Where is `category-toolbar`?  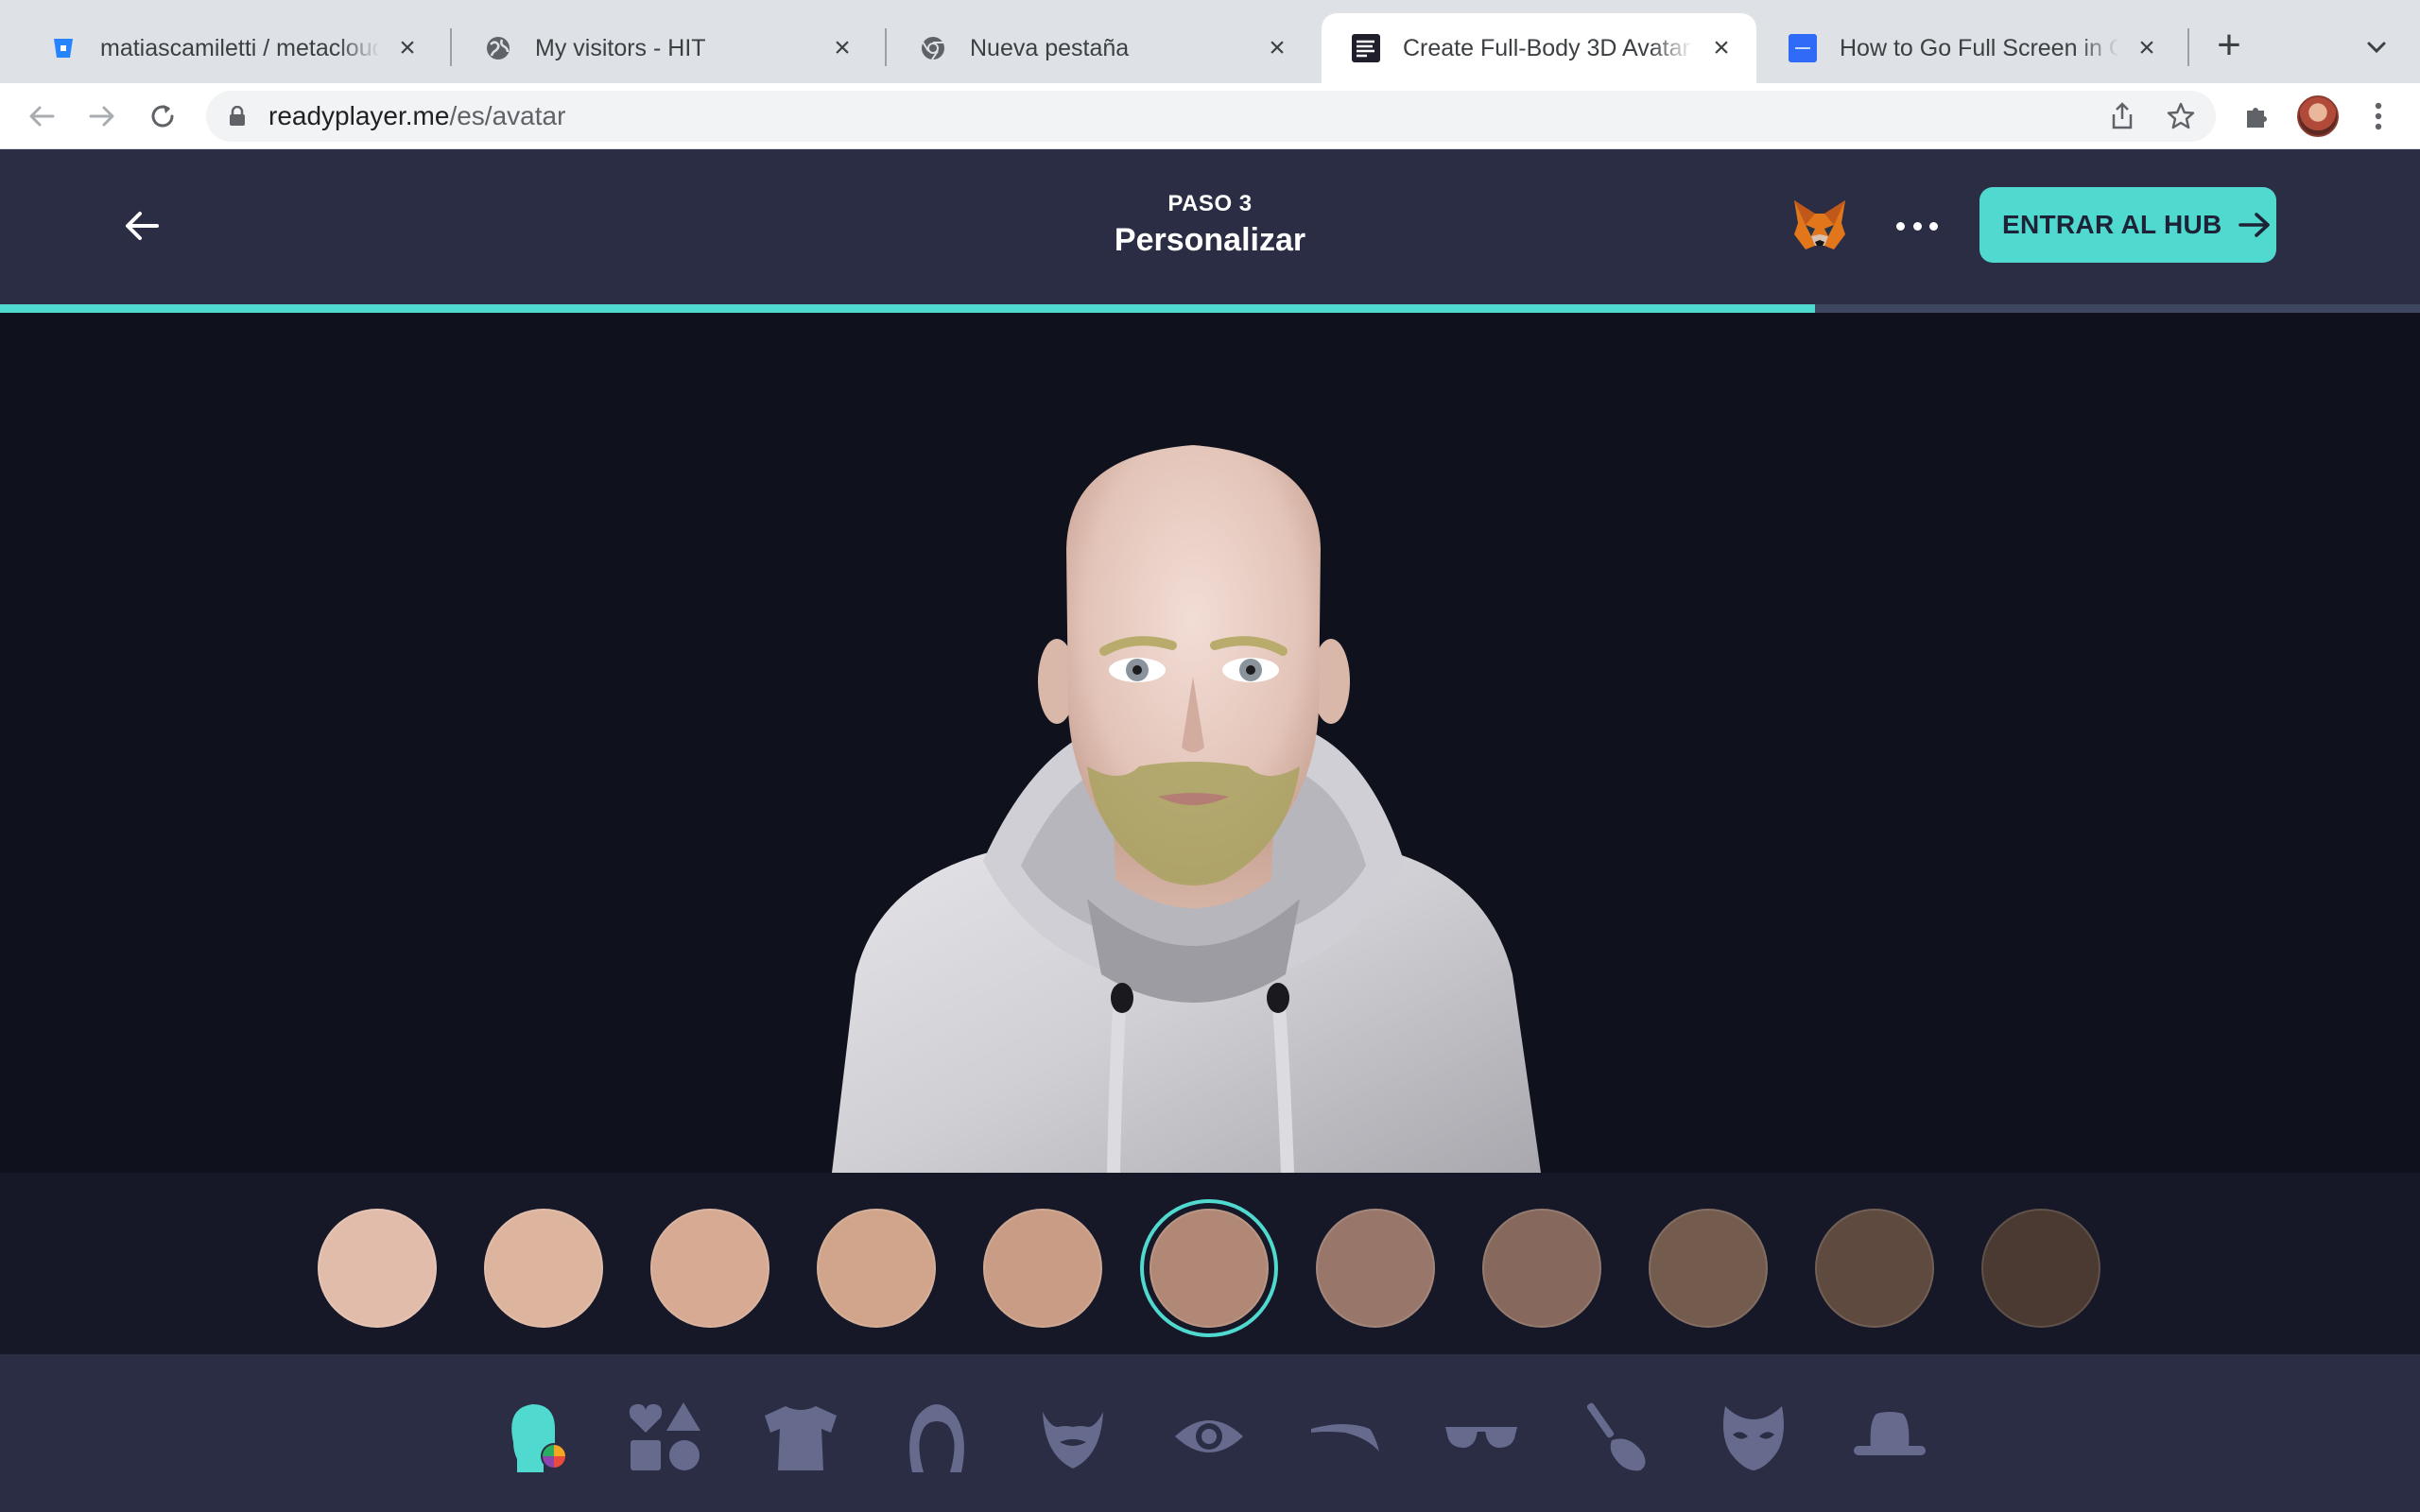 category-toolbar is located at coordinates (1210, 1433).